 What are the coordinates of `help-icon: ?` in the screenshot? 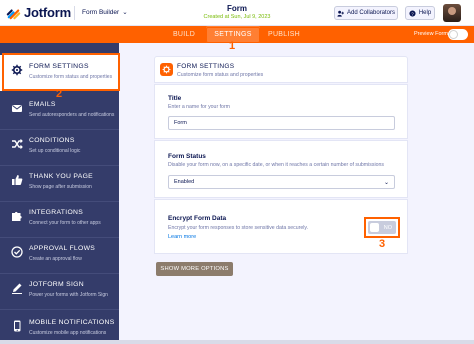 It's located at (412, 13).